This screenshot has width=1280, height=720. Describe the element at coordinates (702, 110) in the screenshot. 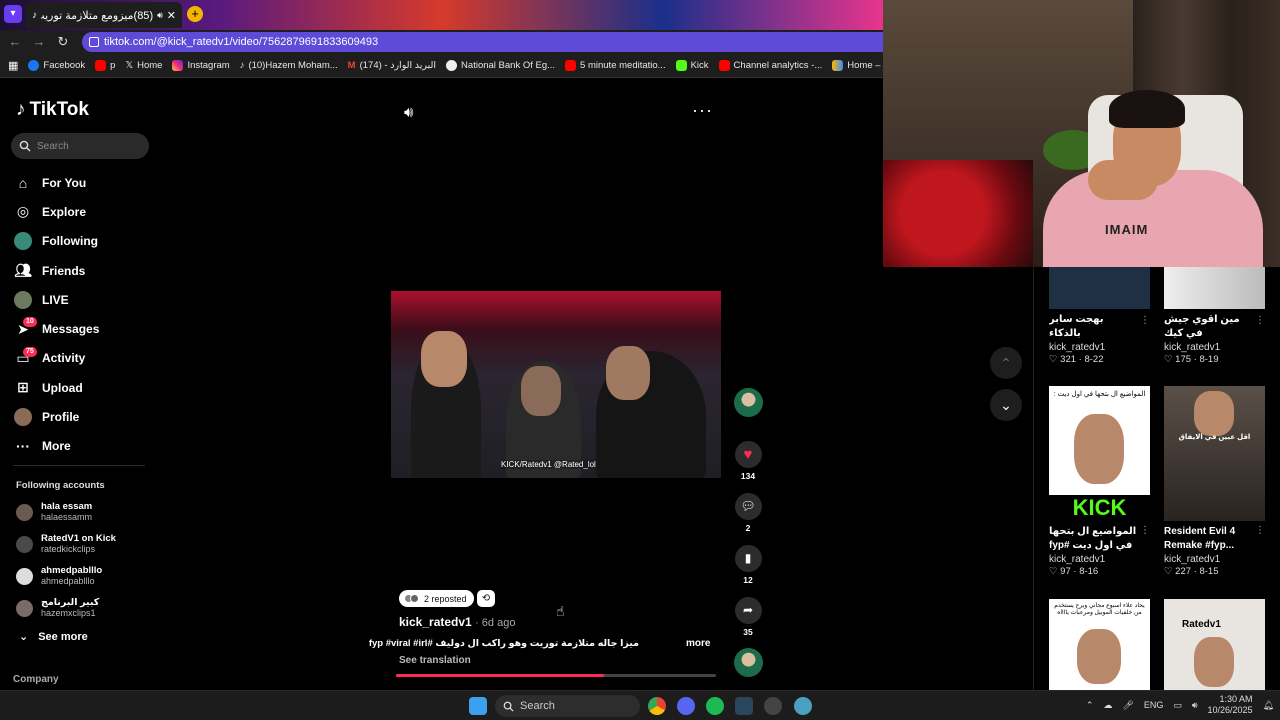

I see `more-options-icon: ···` at that location.